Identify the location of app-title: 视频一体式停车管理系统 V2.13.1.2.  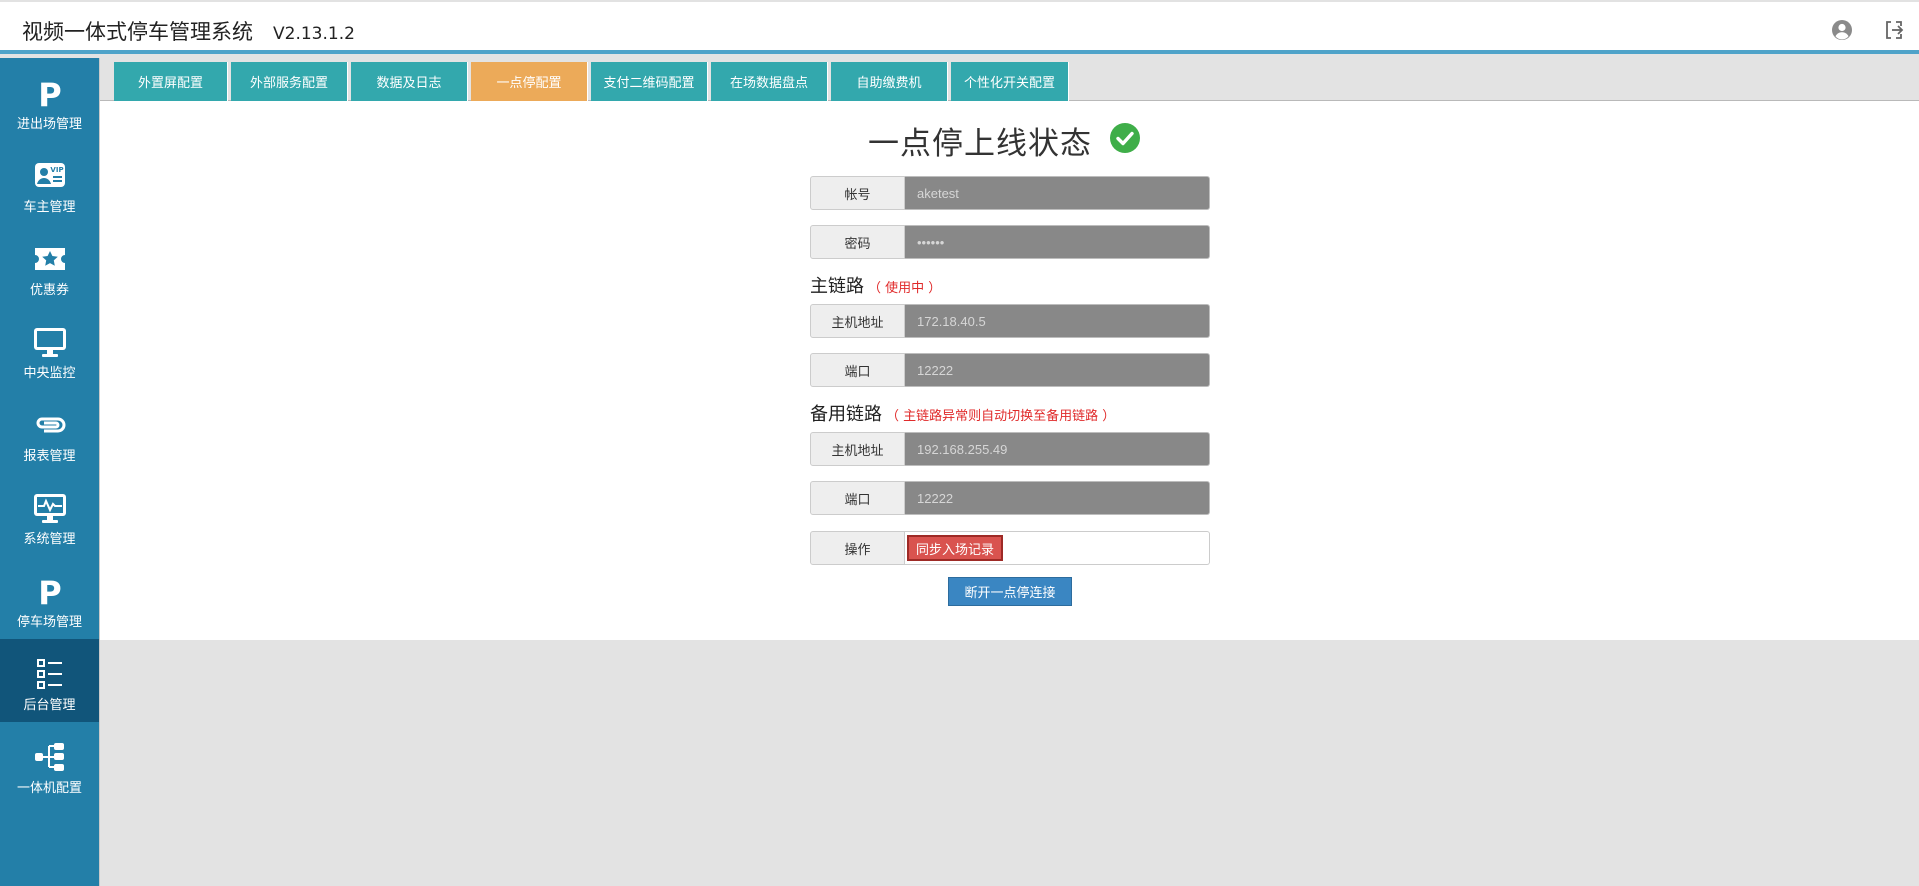
(188, 31).